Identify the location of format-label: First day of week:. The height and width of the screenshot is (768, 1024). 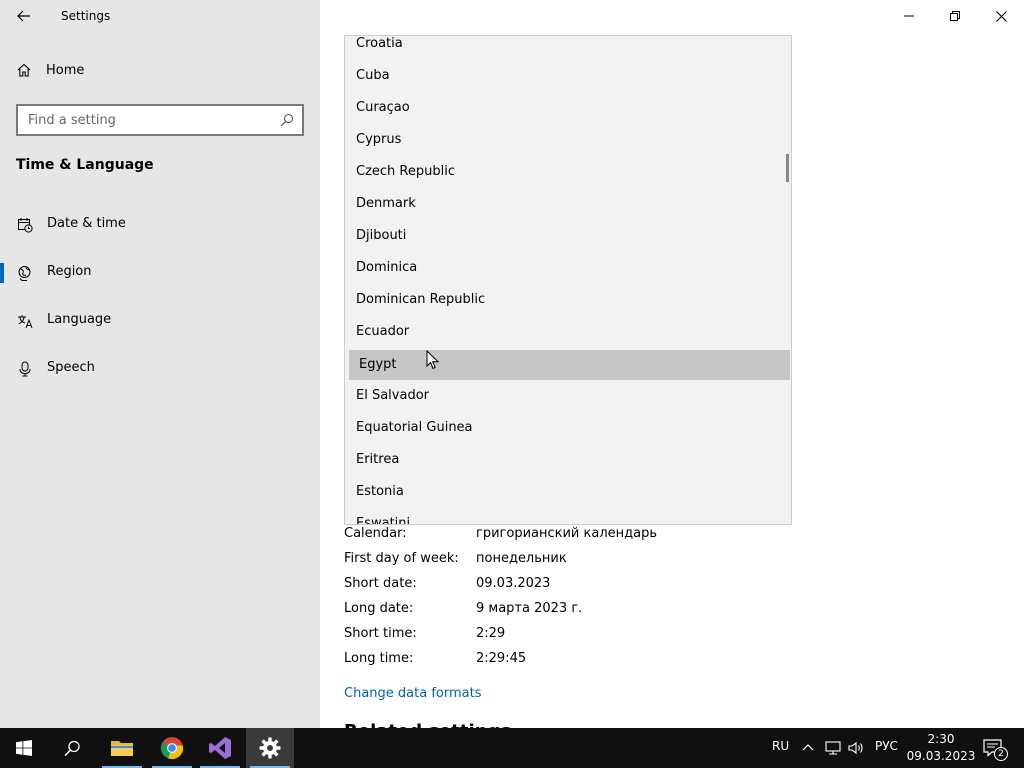
(401, 558).